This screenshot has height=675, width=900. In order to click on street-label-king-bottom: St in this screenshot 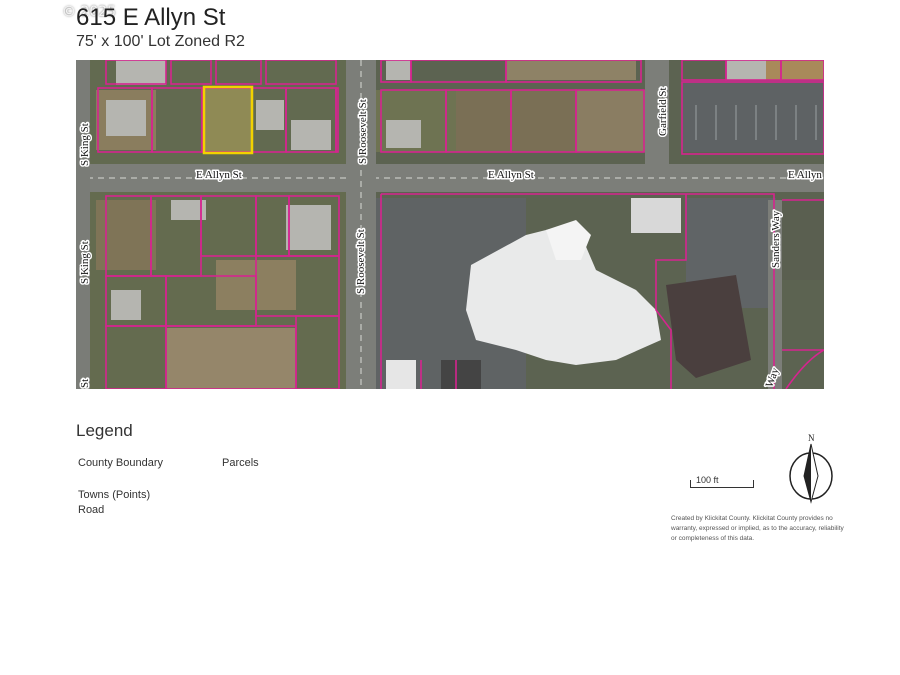, I will do `click(85, 383)`.